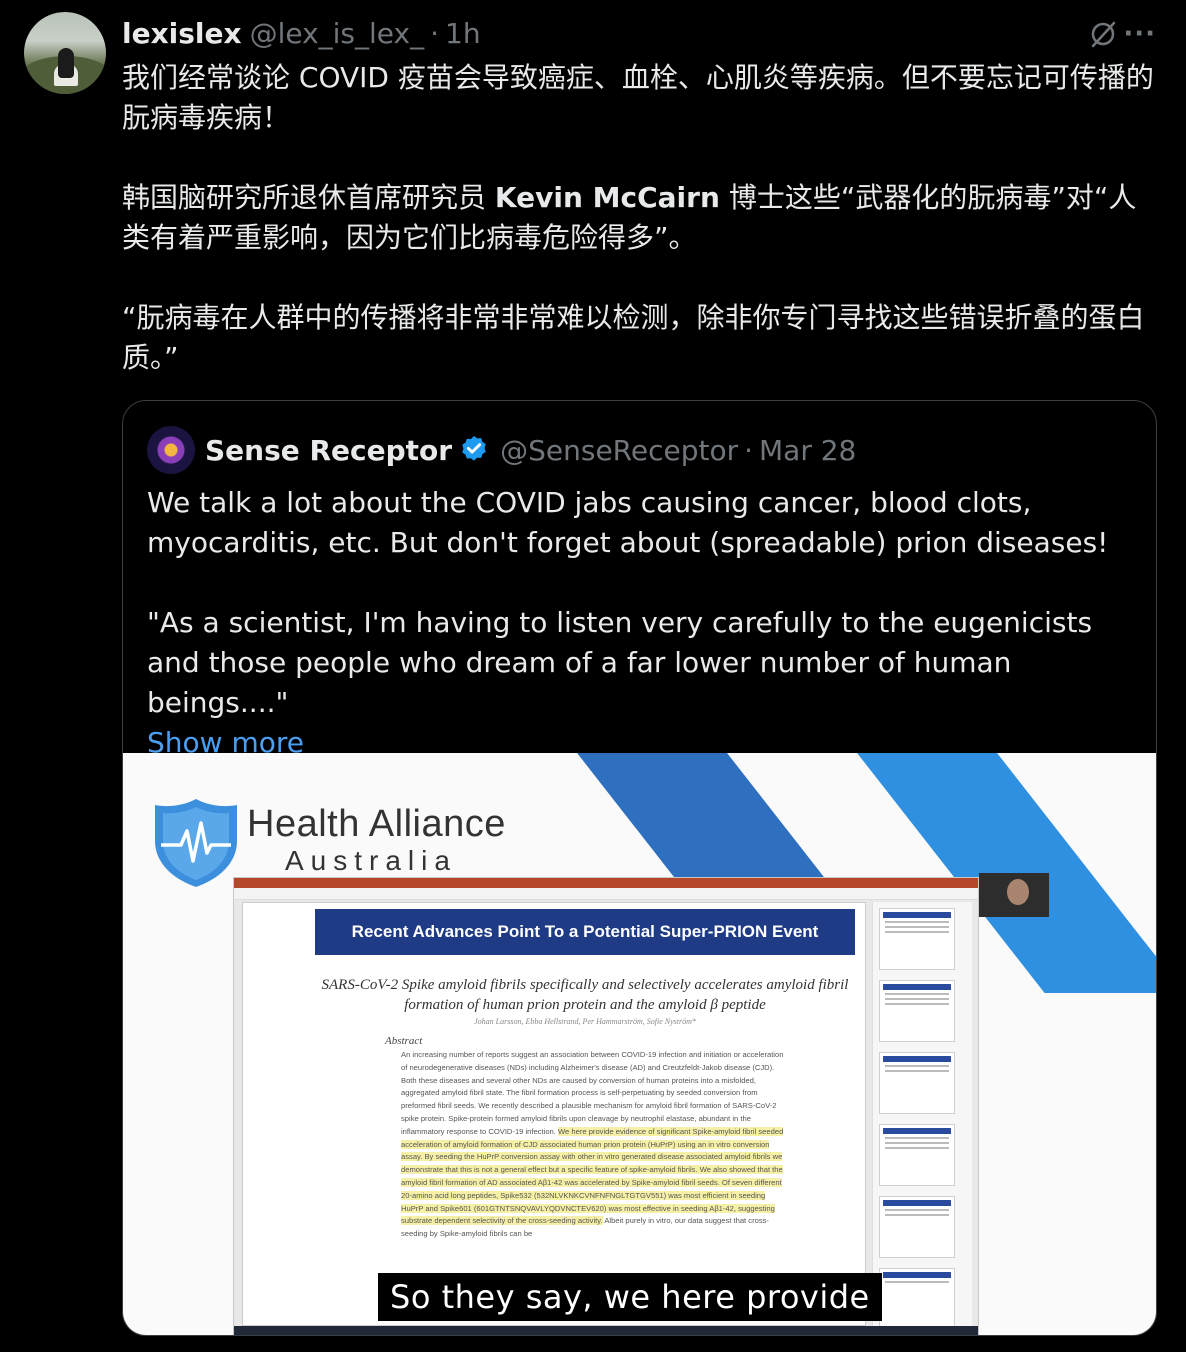 This screenshot has width=1186, height=1352. Describe the element at coordinates (337, 33) in the screenshot. I see `handle: @lex_is_lex_` at that location.